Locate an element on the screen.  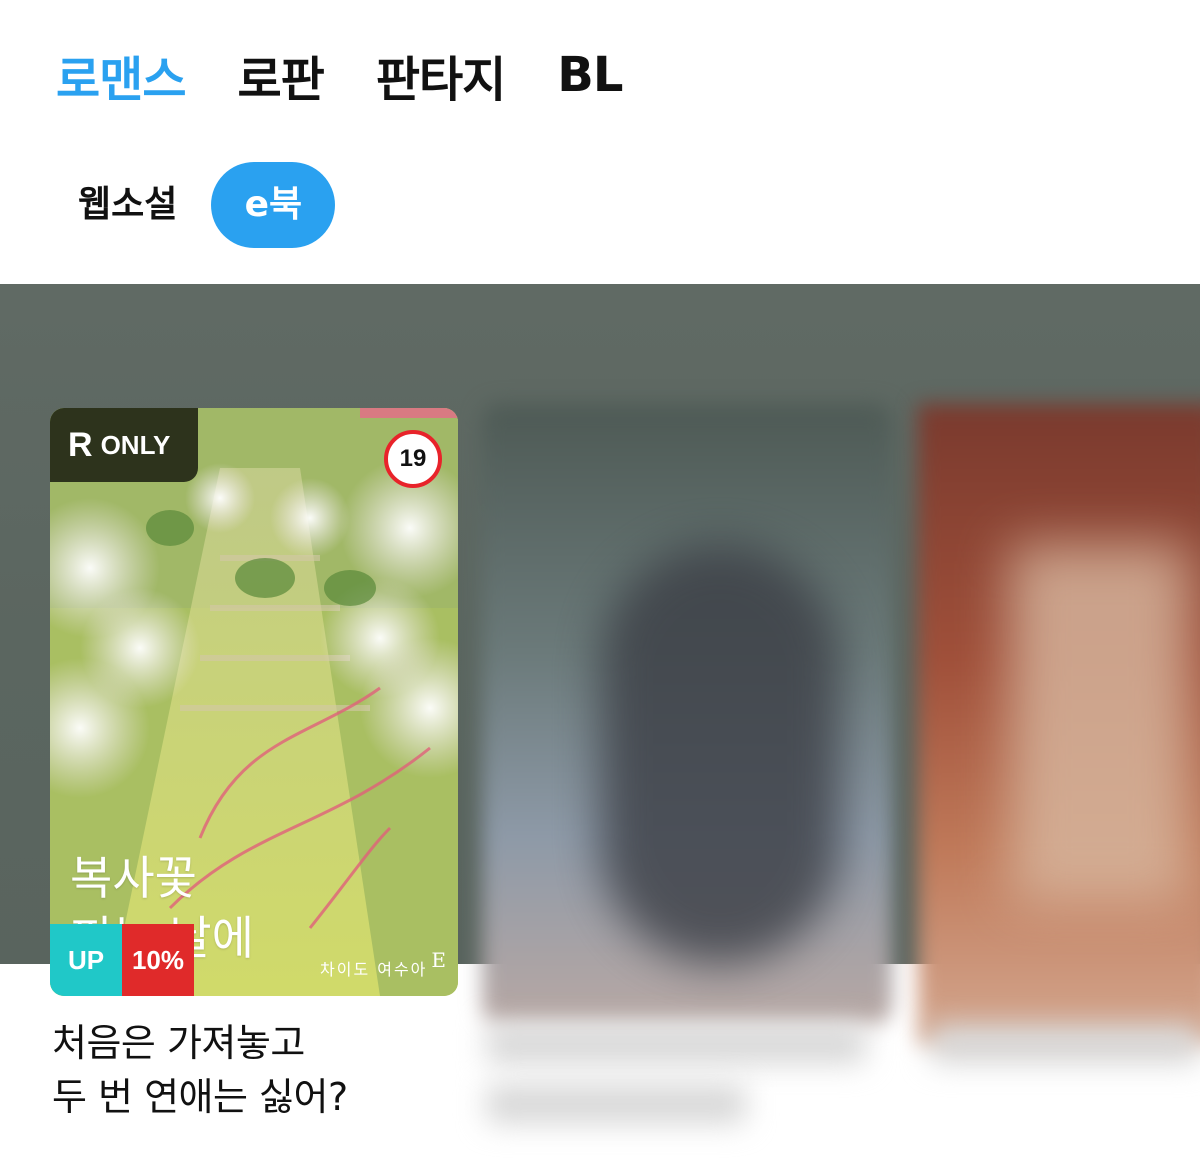
tab-bl: BL is located at coordinates (590, 75).